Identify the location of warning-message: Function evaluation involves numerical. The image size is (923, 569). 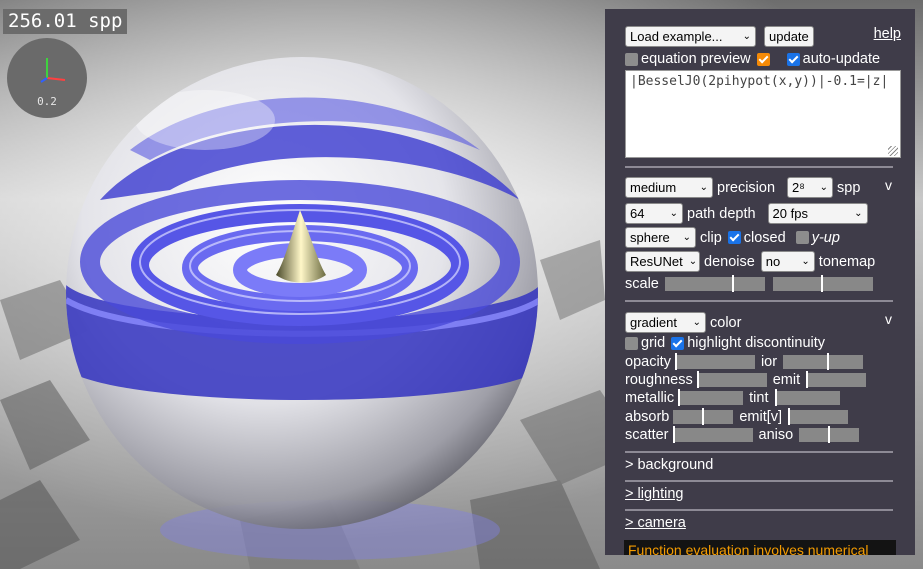
(760, 547).